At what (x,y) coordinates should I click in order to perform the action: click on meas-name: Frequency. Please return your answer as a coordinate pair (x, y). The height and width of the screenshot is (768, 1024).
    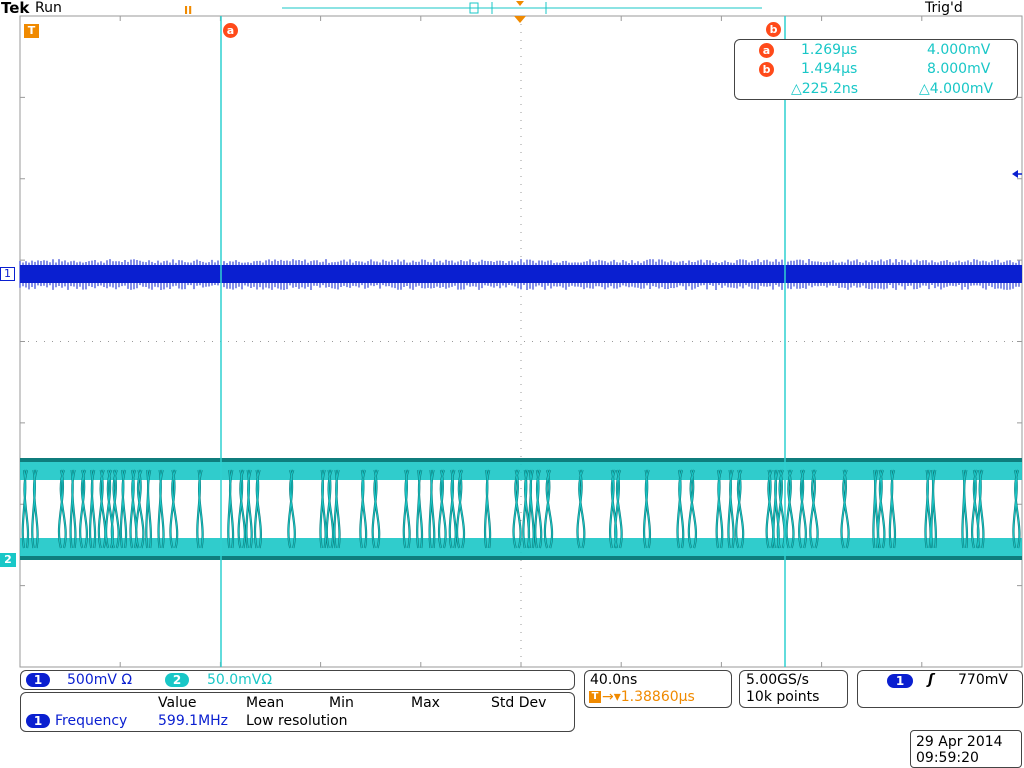
    Looking at the image, I should click on (91, 721).